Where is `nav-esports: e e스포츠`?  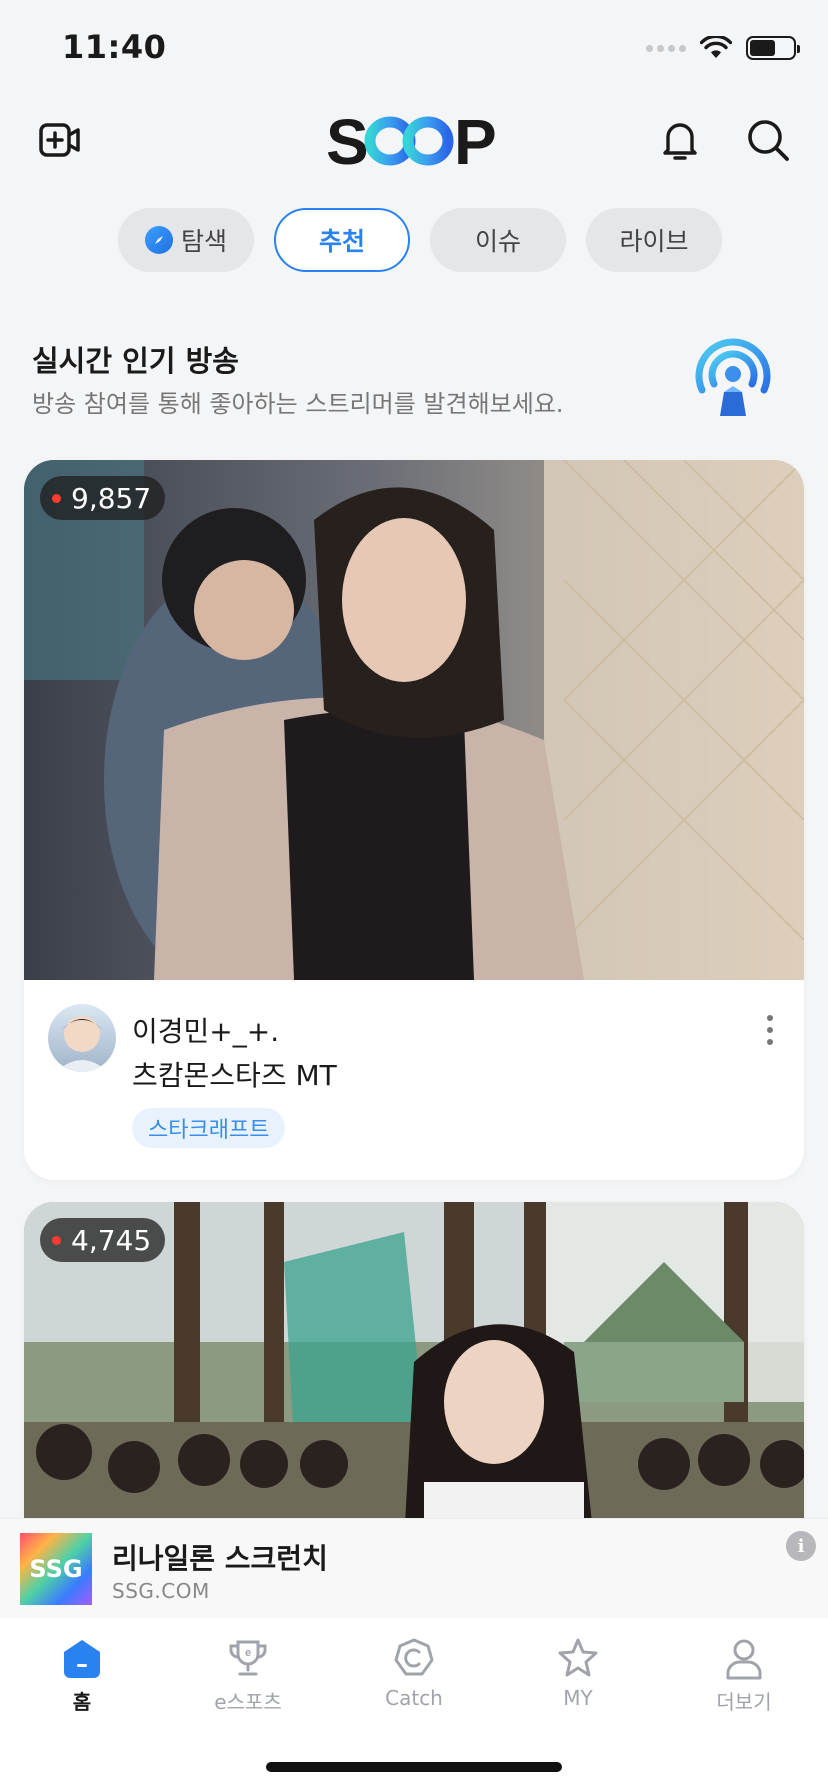 nav-esports: e e스포츠 is located at coordinates (248, 1675).